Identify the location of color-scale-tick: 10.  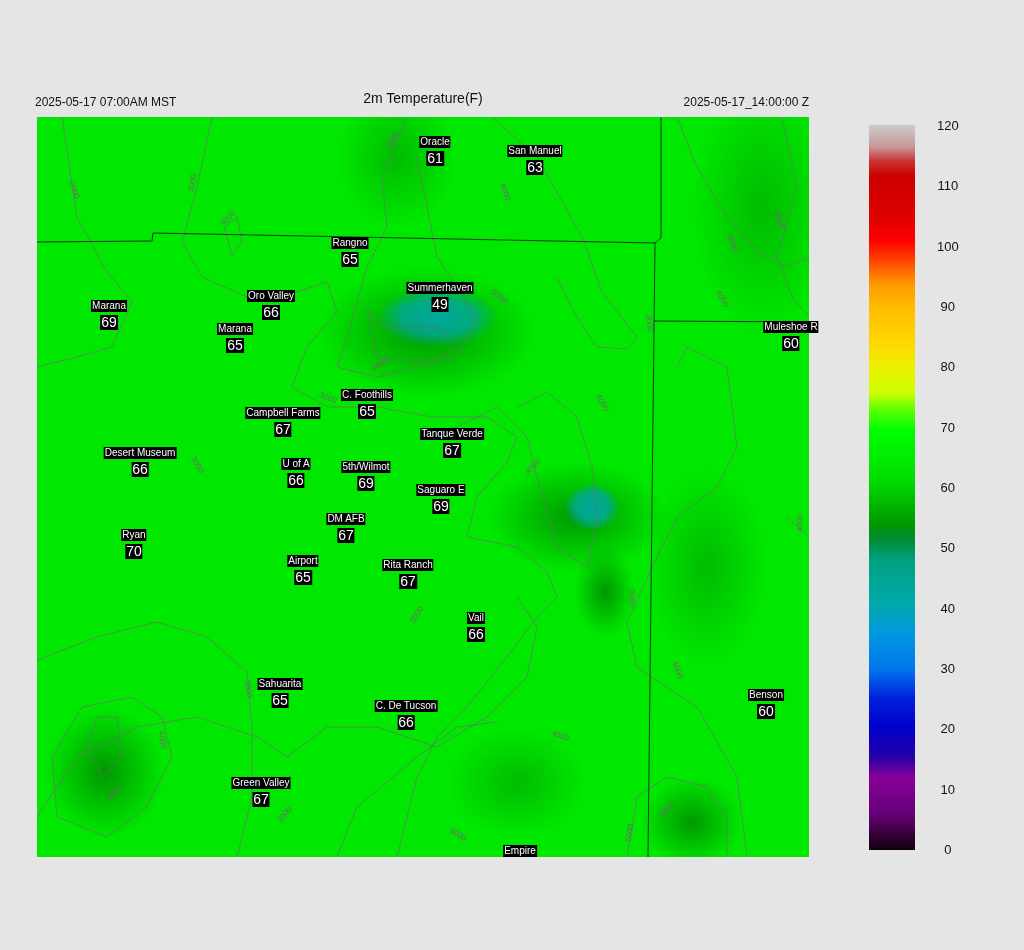
(948, 789).